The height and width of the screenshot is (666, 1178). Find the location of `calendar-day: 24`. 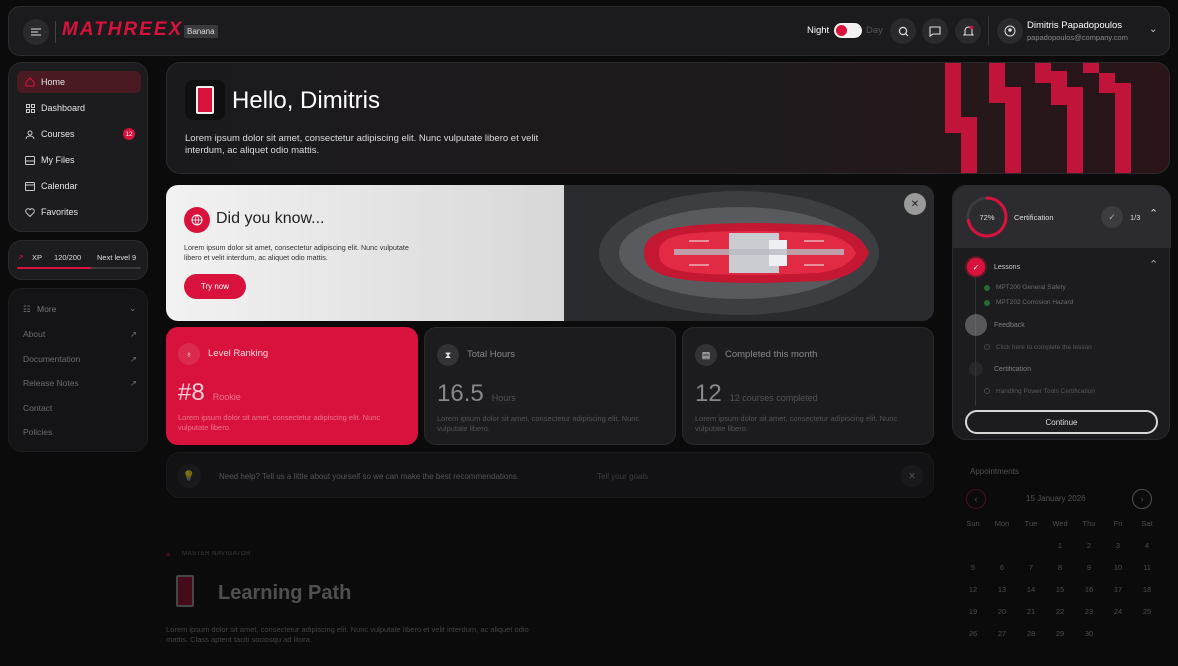

calendar-day: 24 is located at coordinates (1118, 611).